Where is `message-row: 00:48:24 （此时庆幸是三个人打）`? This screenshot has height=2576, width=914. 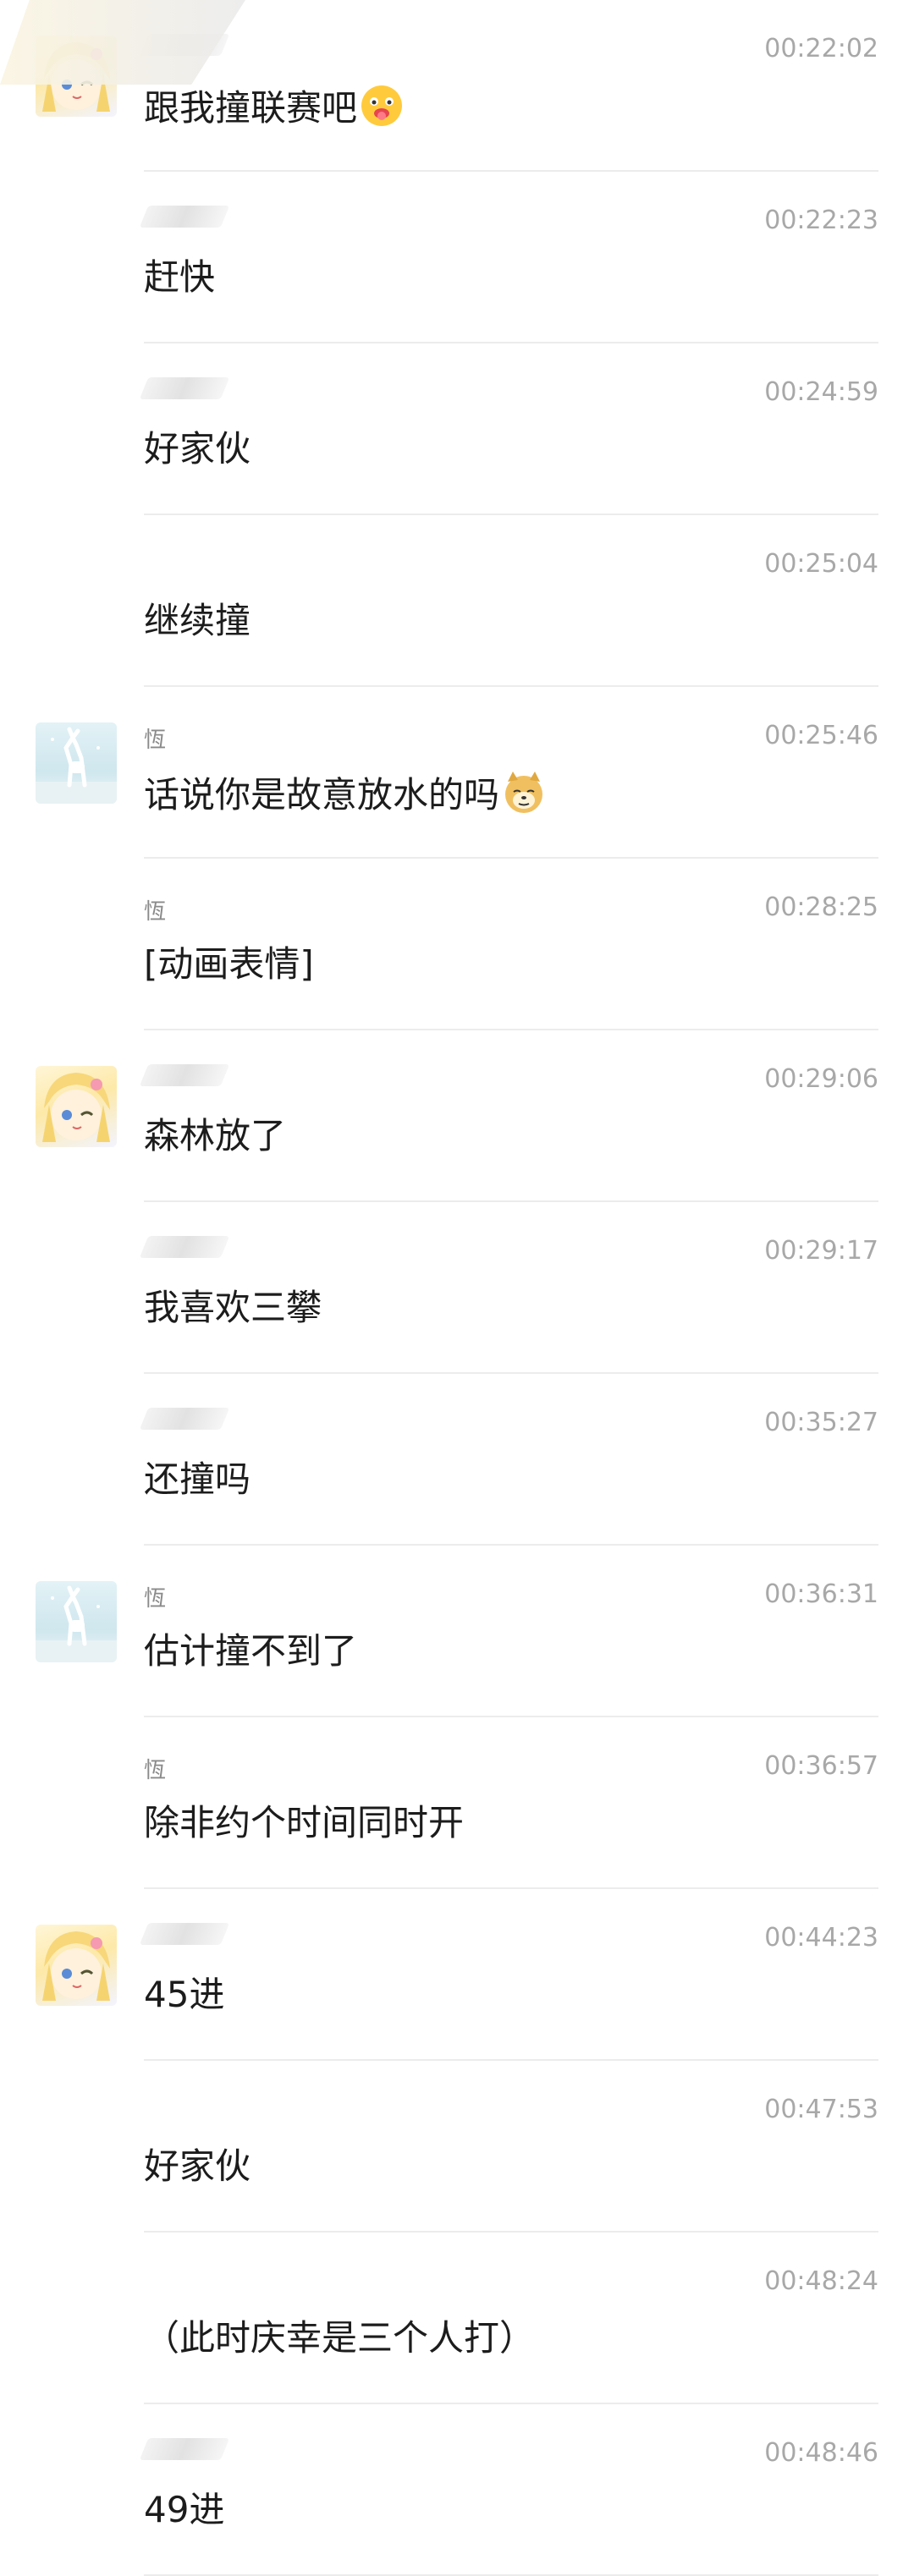 message-row: 00:48:24 （此时庆幸是三个人打） is located at coordinates (457, 2319).